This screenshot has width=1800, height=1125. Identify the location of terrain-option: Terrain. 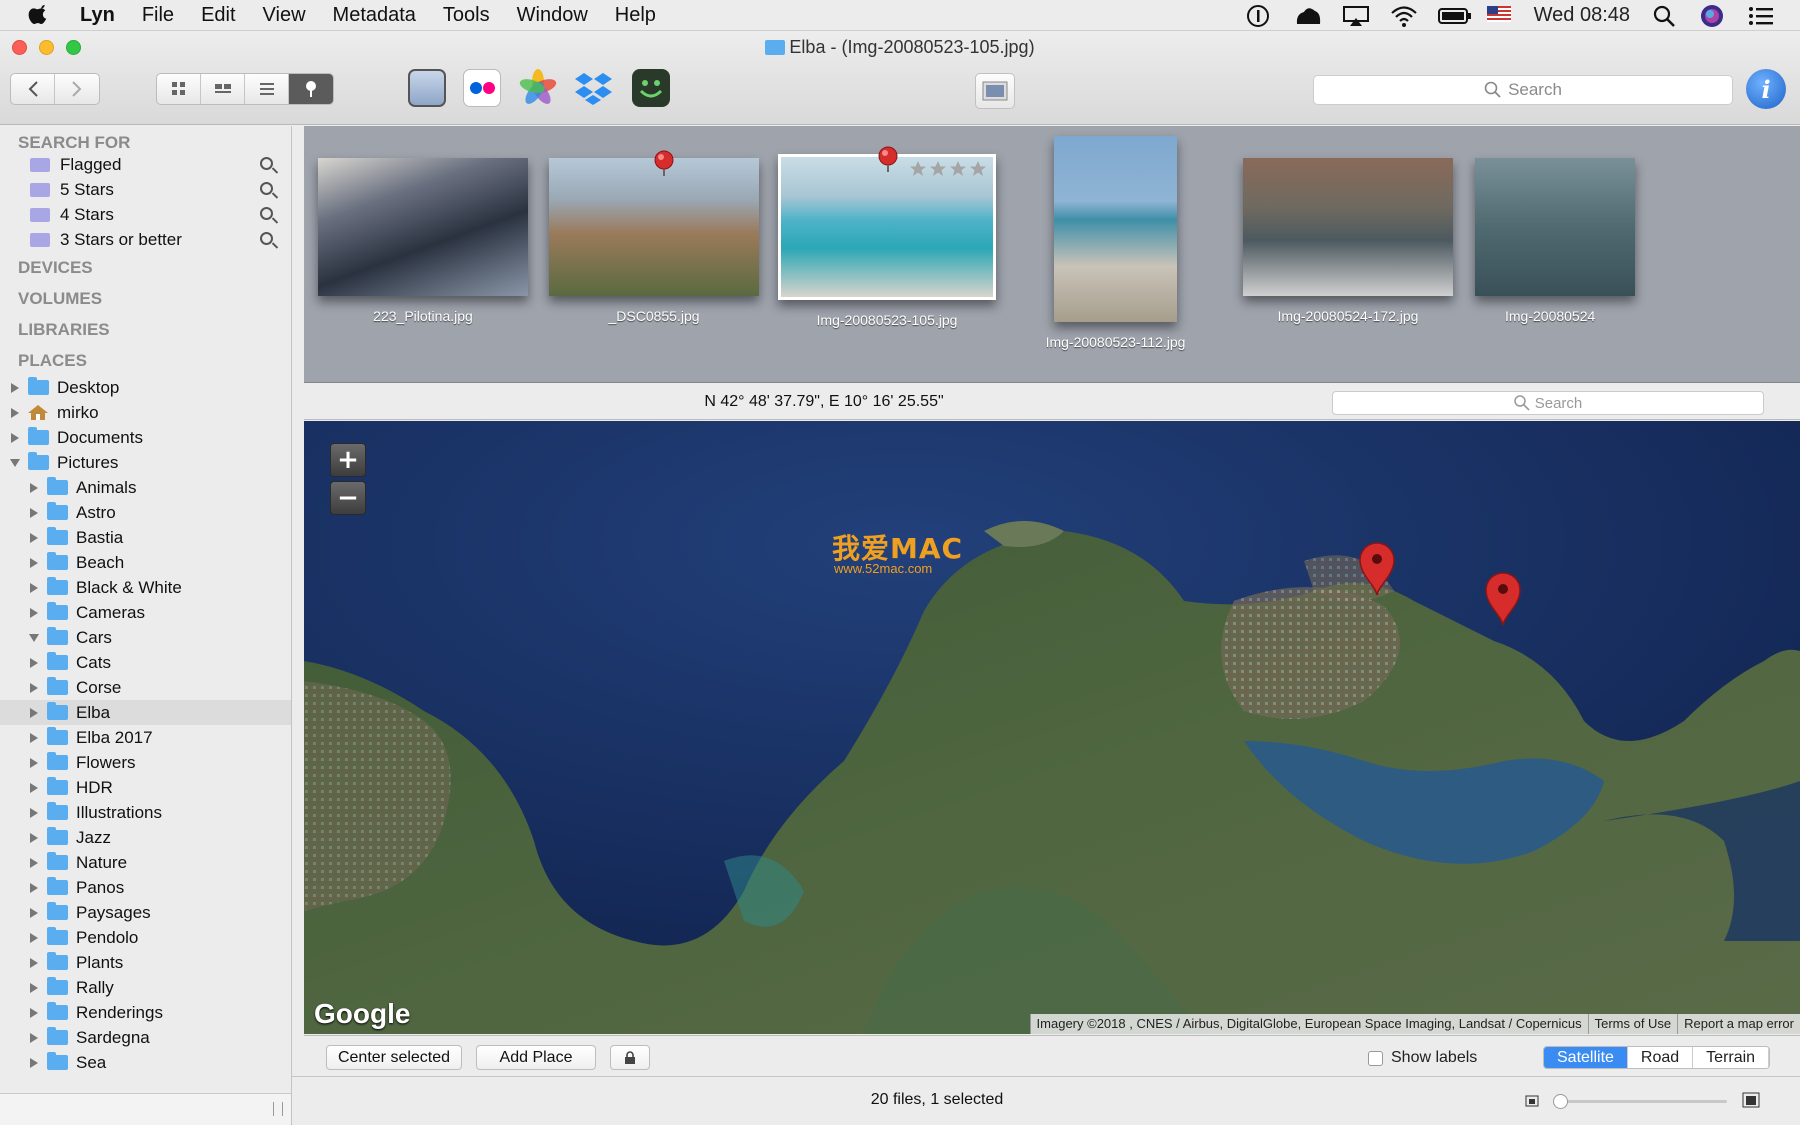
(1731, 1057).